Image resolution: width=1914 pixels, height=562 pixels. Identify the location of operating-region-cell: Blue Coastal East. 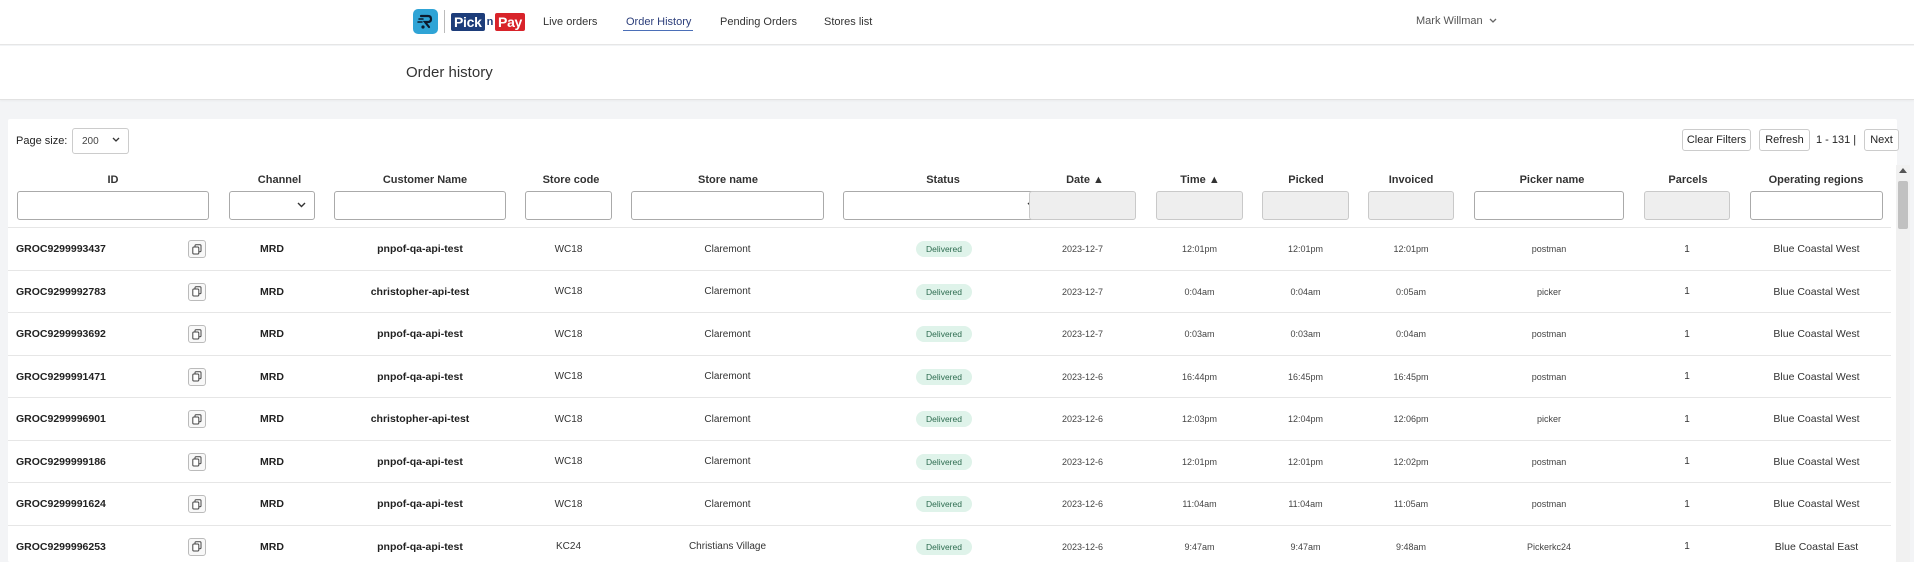
(1816, 546).